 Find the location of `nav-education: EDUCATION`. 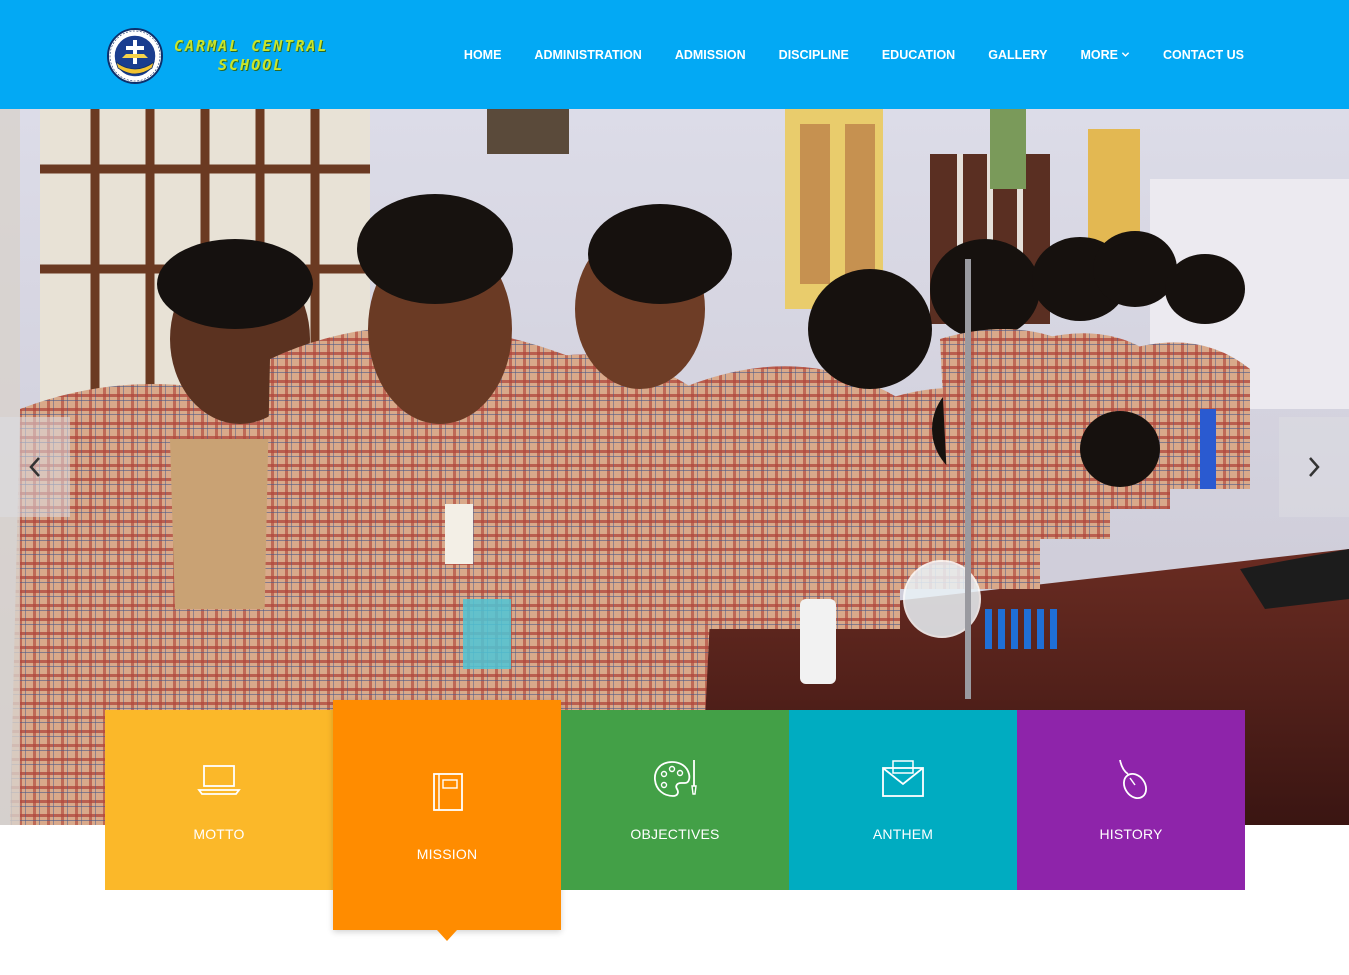

nav-education: EDUCATION is located at coordinates (918, 55).